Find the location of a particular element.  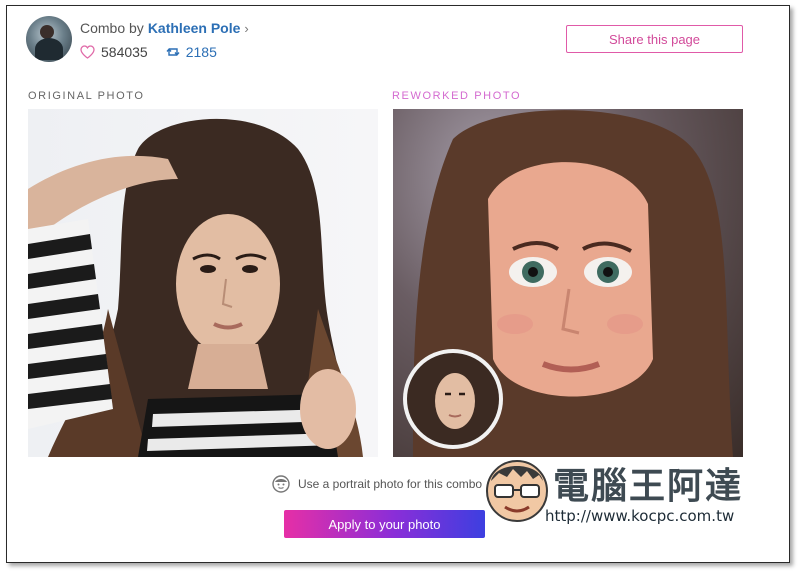

remix-stat: 2185 is located at coordinates (191, 52).